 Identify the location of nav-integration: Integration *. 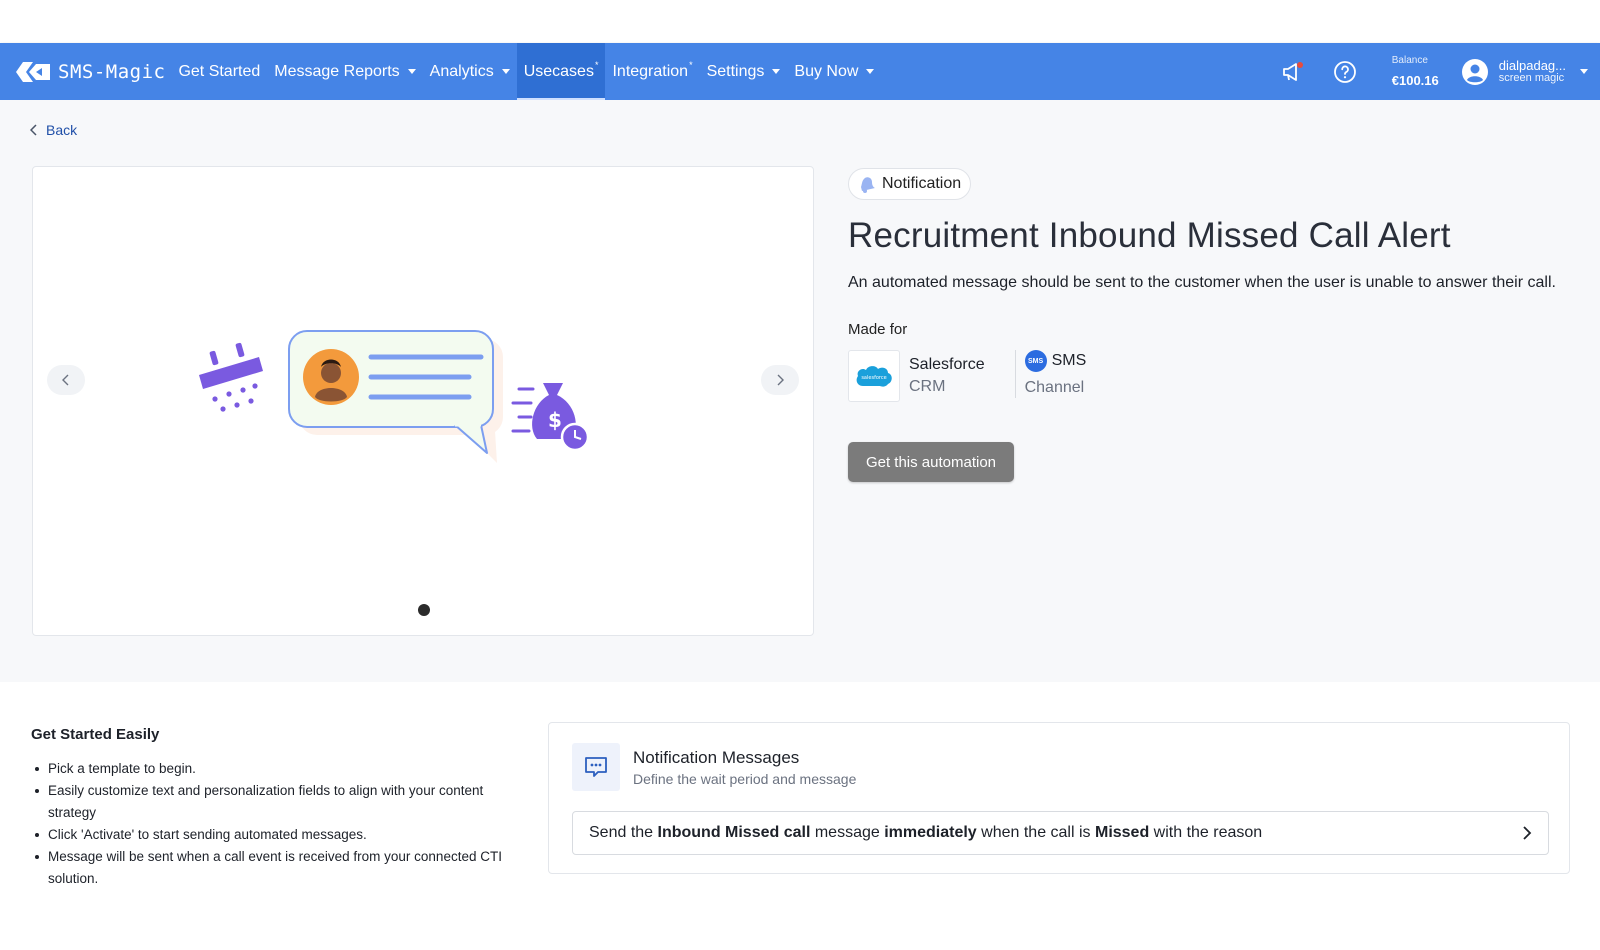
(652, 71).